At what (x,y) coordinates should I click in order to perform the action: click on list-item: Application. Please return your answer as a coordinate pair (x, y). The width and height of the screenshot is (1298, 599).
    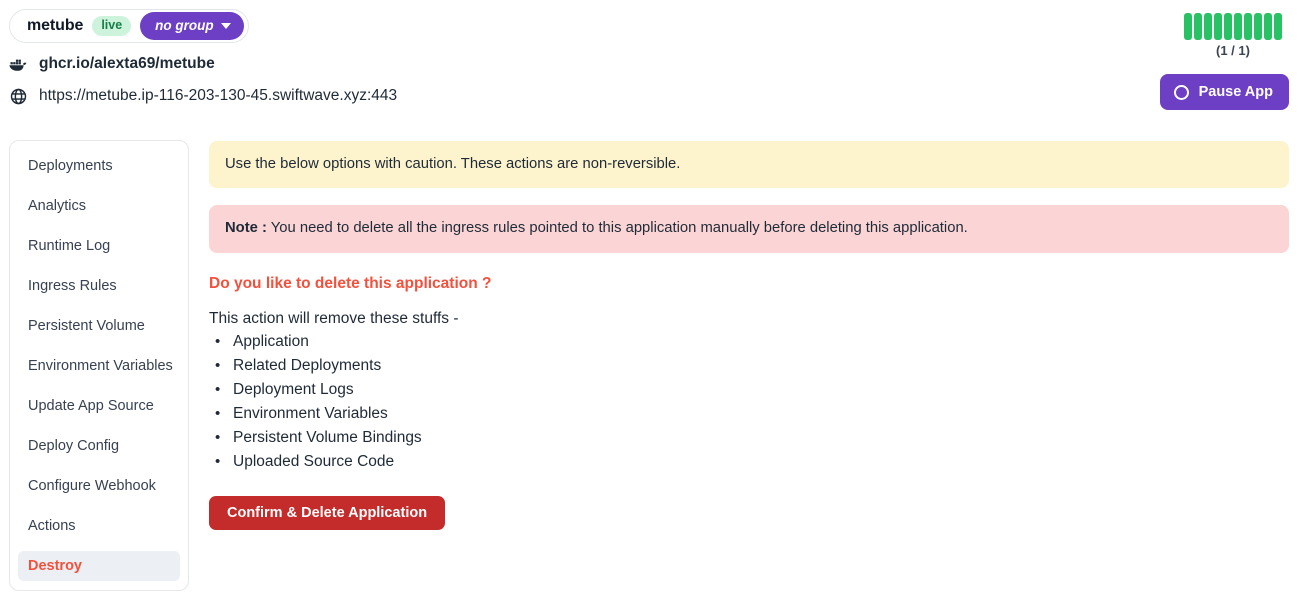
    Looking at the image, I should click on (749, 342).